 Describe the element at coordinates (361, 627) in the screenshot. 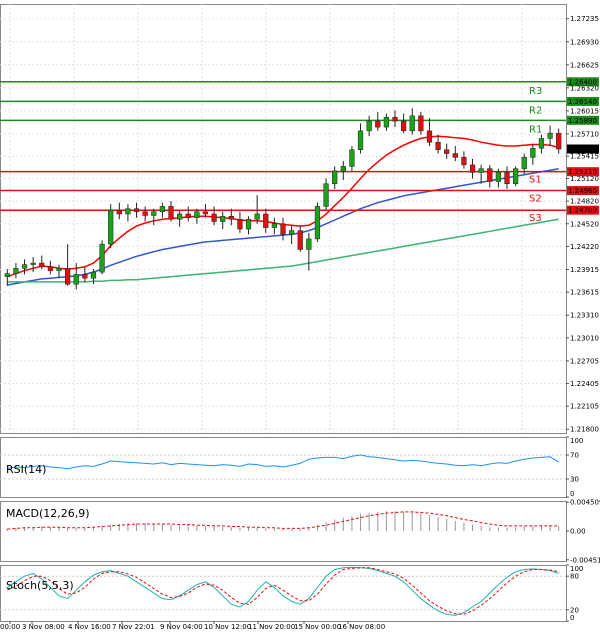

I see `time-tick-label: 16 Nov 08:00` at that location.